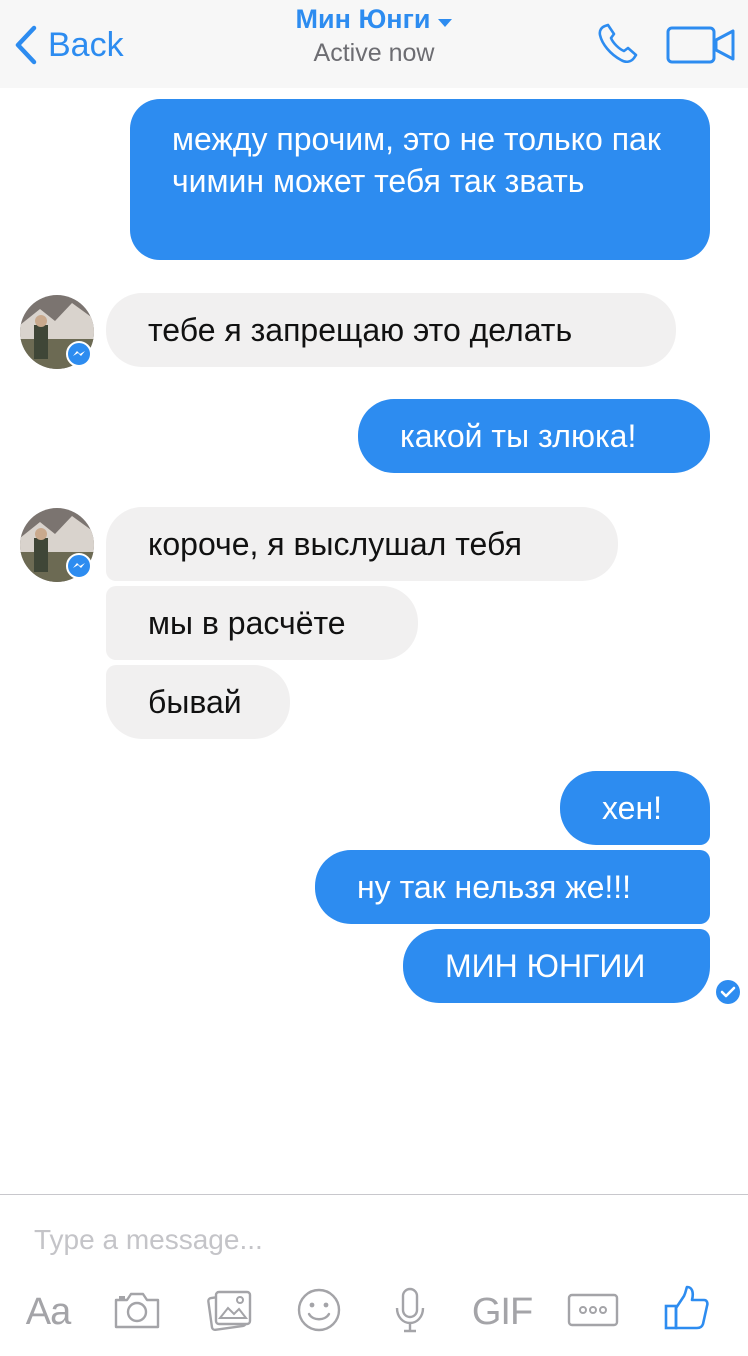 The width and height of the screenshot is (748, 1356). I want to click on checkmark-icon, so click(728, 992).